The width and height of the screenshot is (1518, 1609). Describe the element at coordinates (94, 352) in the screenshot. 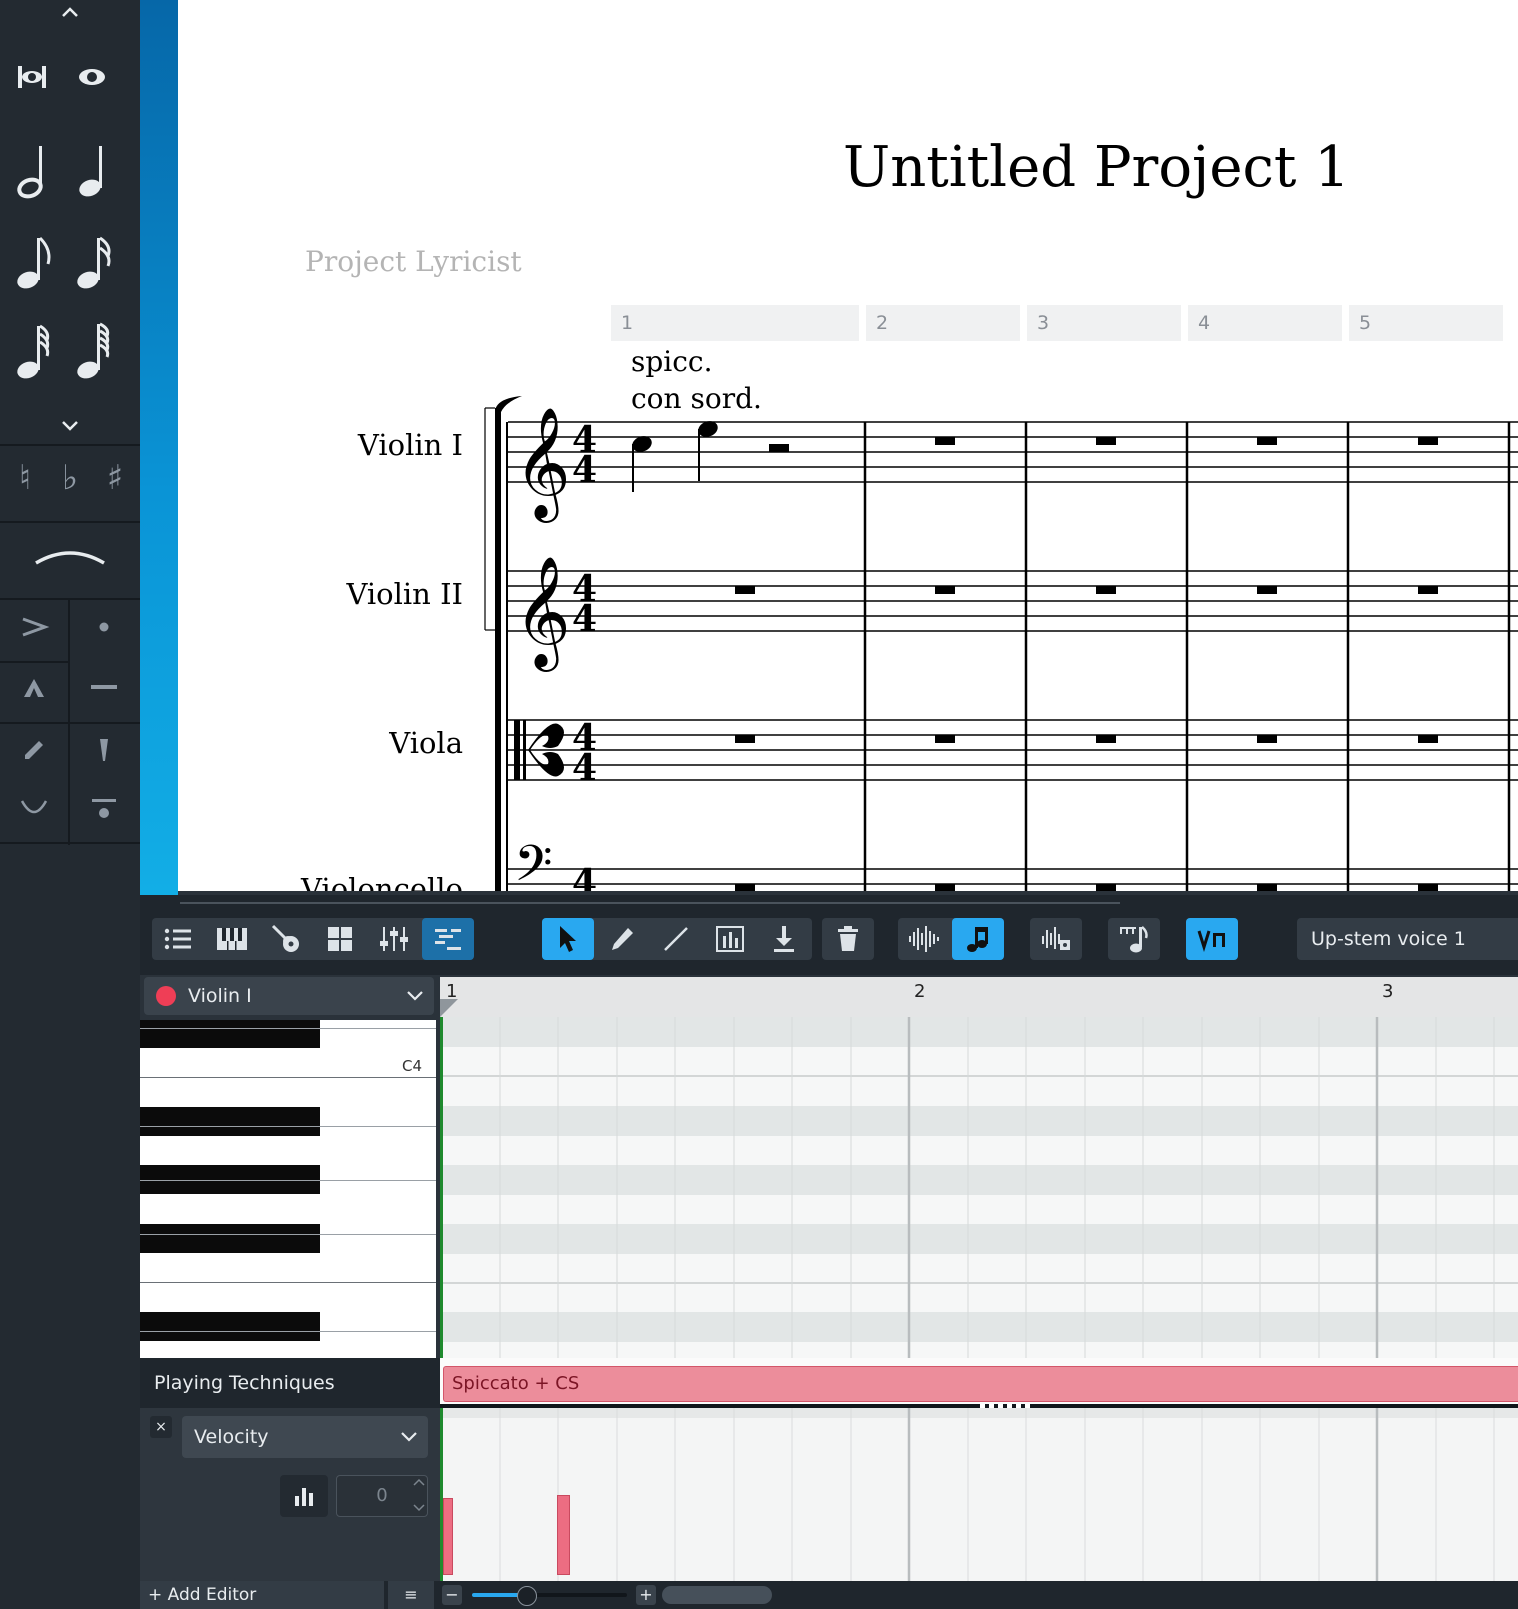

I see `sixty-fourth-note-icon` at that location.